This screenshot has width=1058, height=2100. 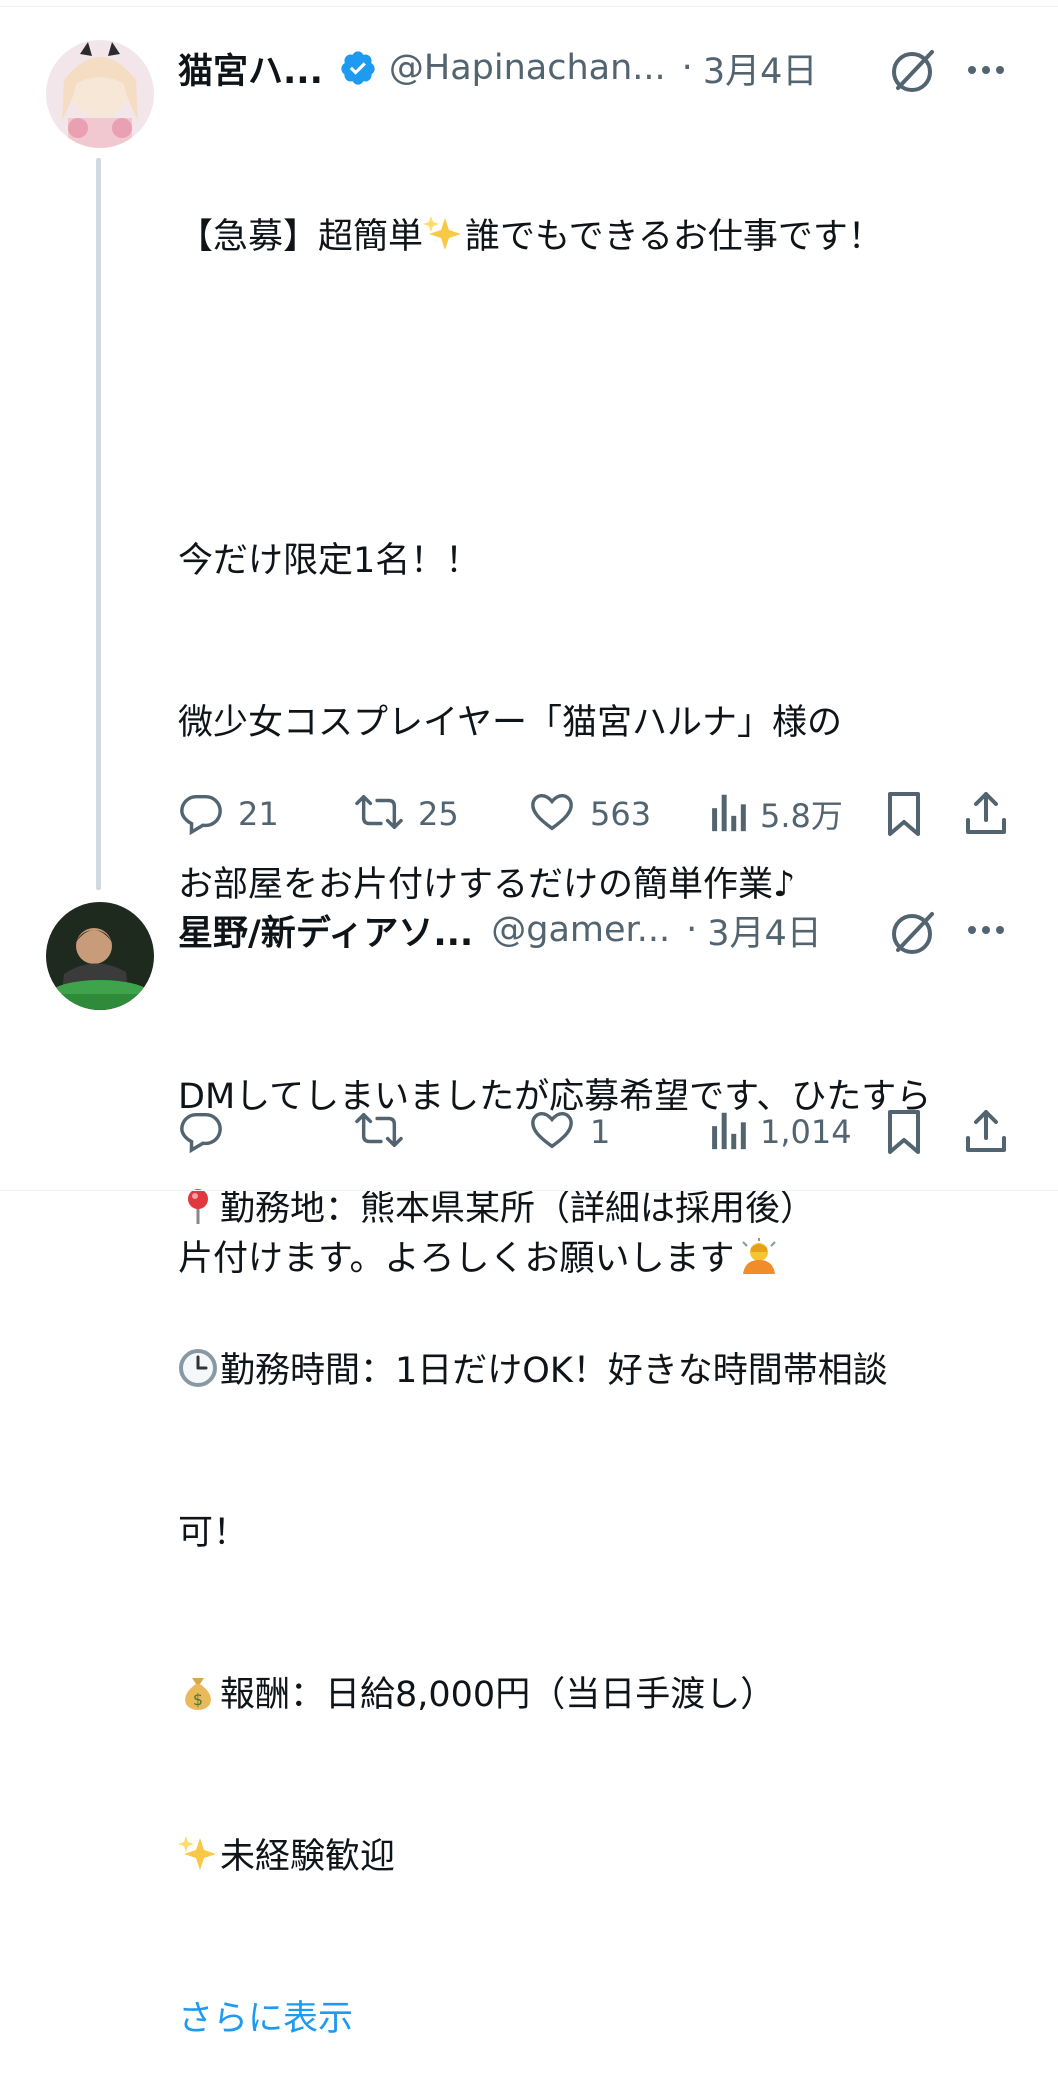 What do you see at coordinates (213, 1533) in the screenshot?
I see `text-line: 可！` at bounding box center [213, 1533].